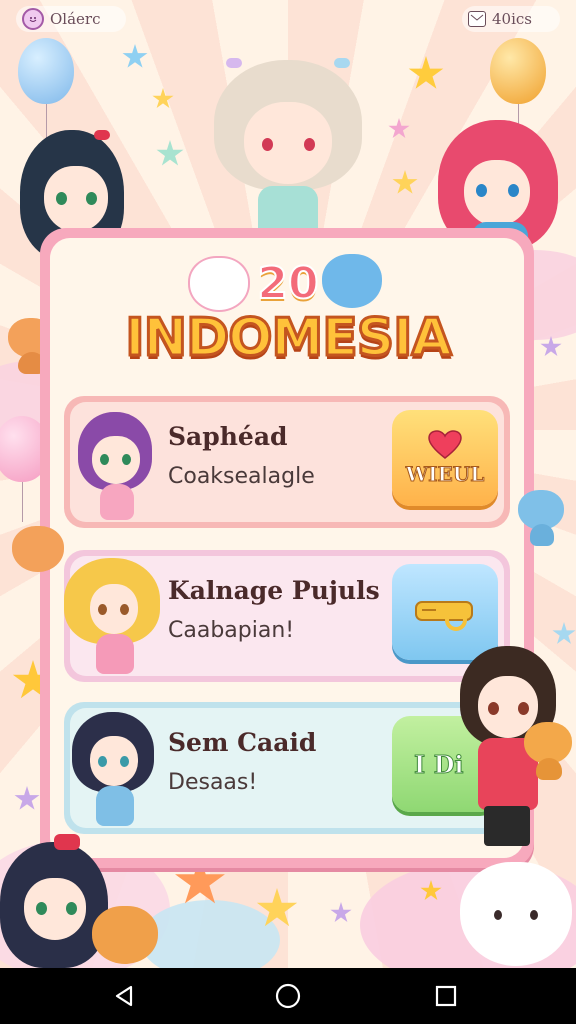  I want to click on card-name: Kalnage Pujuls, so click(274, 590).